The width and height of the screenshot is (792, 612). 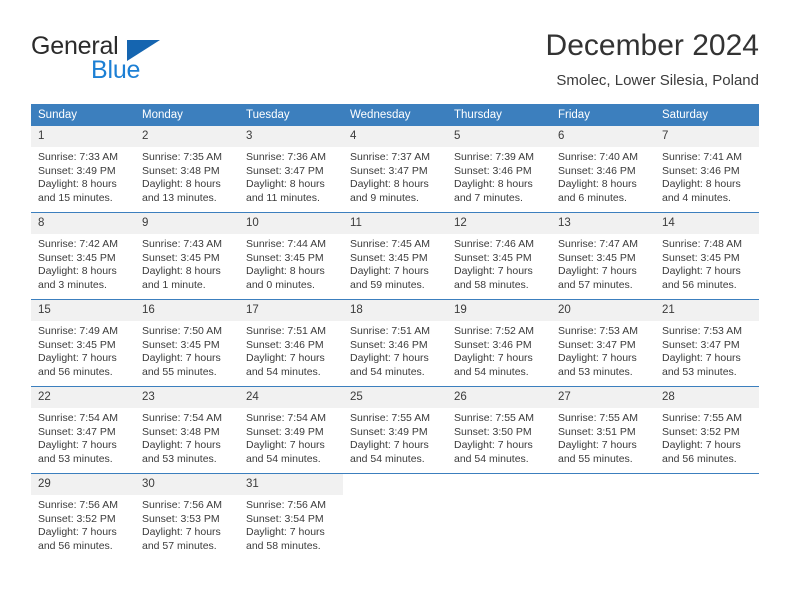 What do you see at coordinates (83, 136) in the screenshot?
I see `day-number: 1` at bounding box center [83, 136].